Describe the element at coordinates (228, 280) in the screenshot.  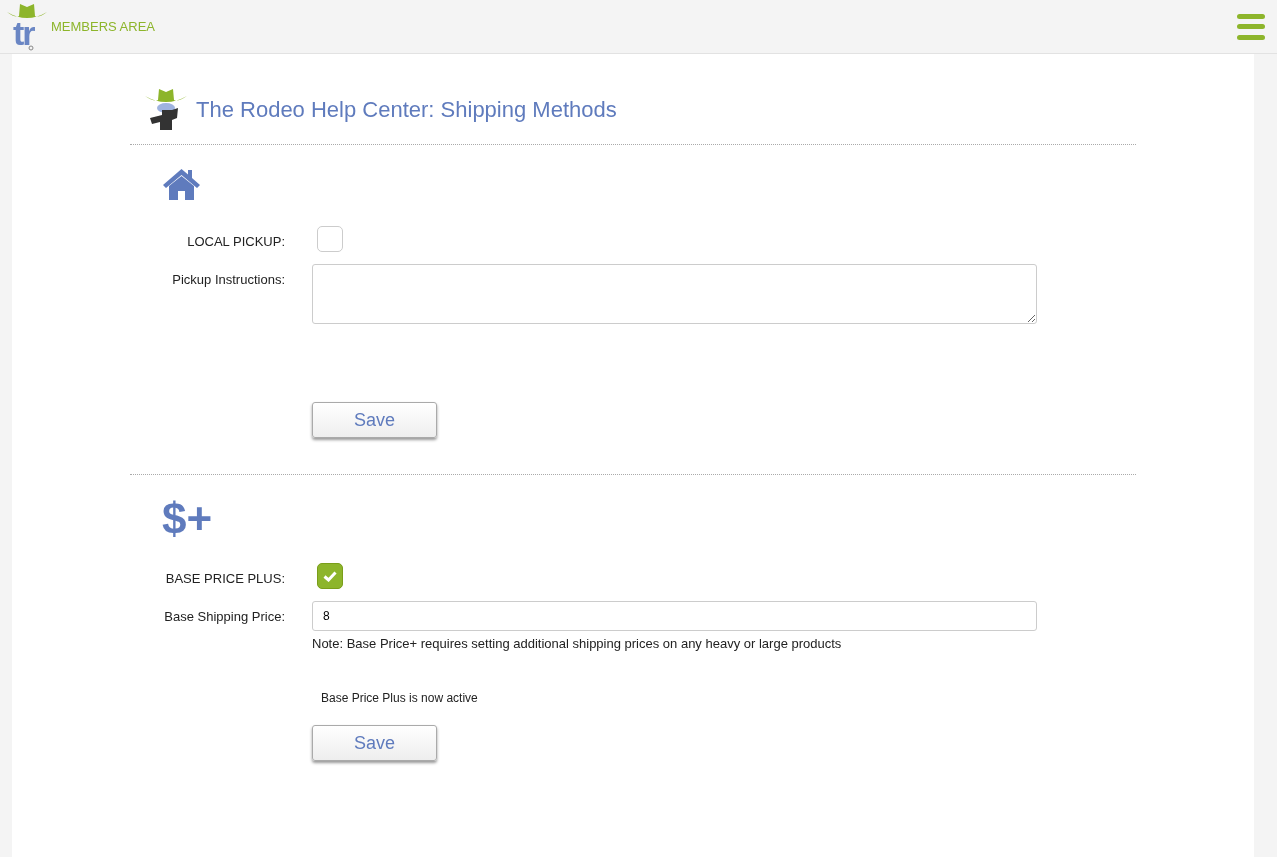
I see `field-label: Pickup Instructions:` at that location.